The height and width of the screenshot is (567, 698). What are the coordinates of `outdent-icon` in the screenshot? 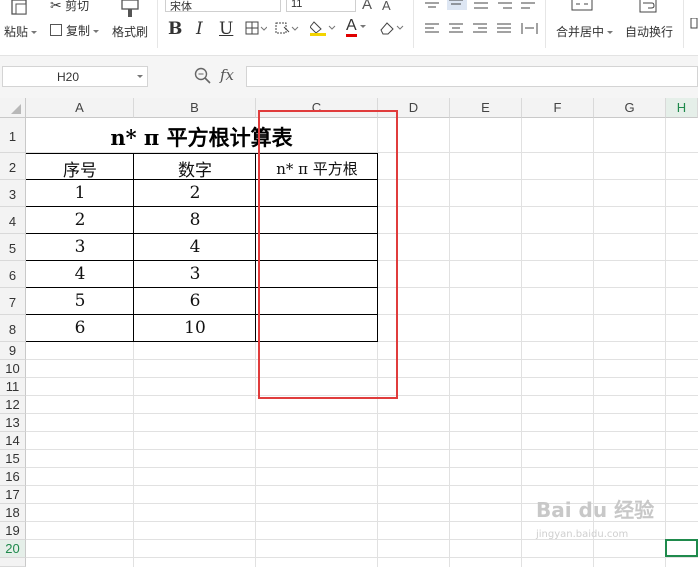 It's located at (529, 7).